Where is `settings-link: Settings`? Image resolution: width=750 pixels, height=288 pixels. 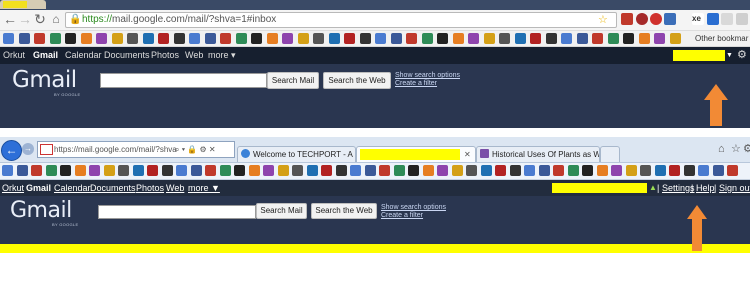
settings-link: Settings is located at coordinates (678, 188).